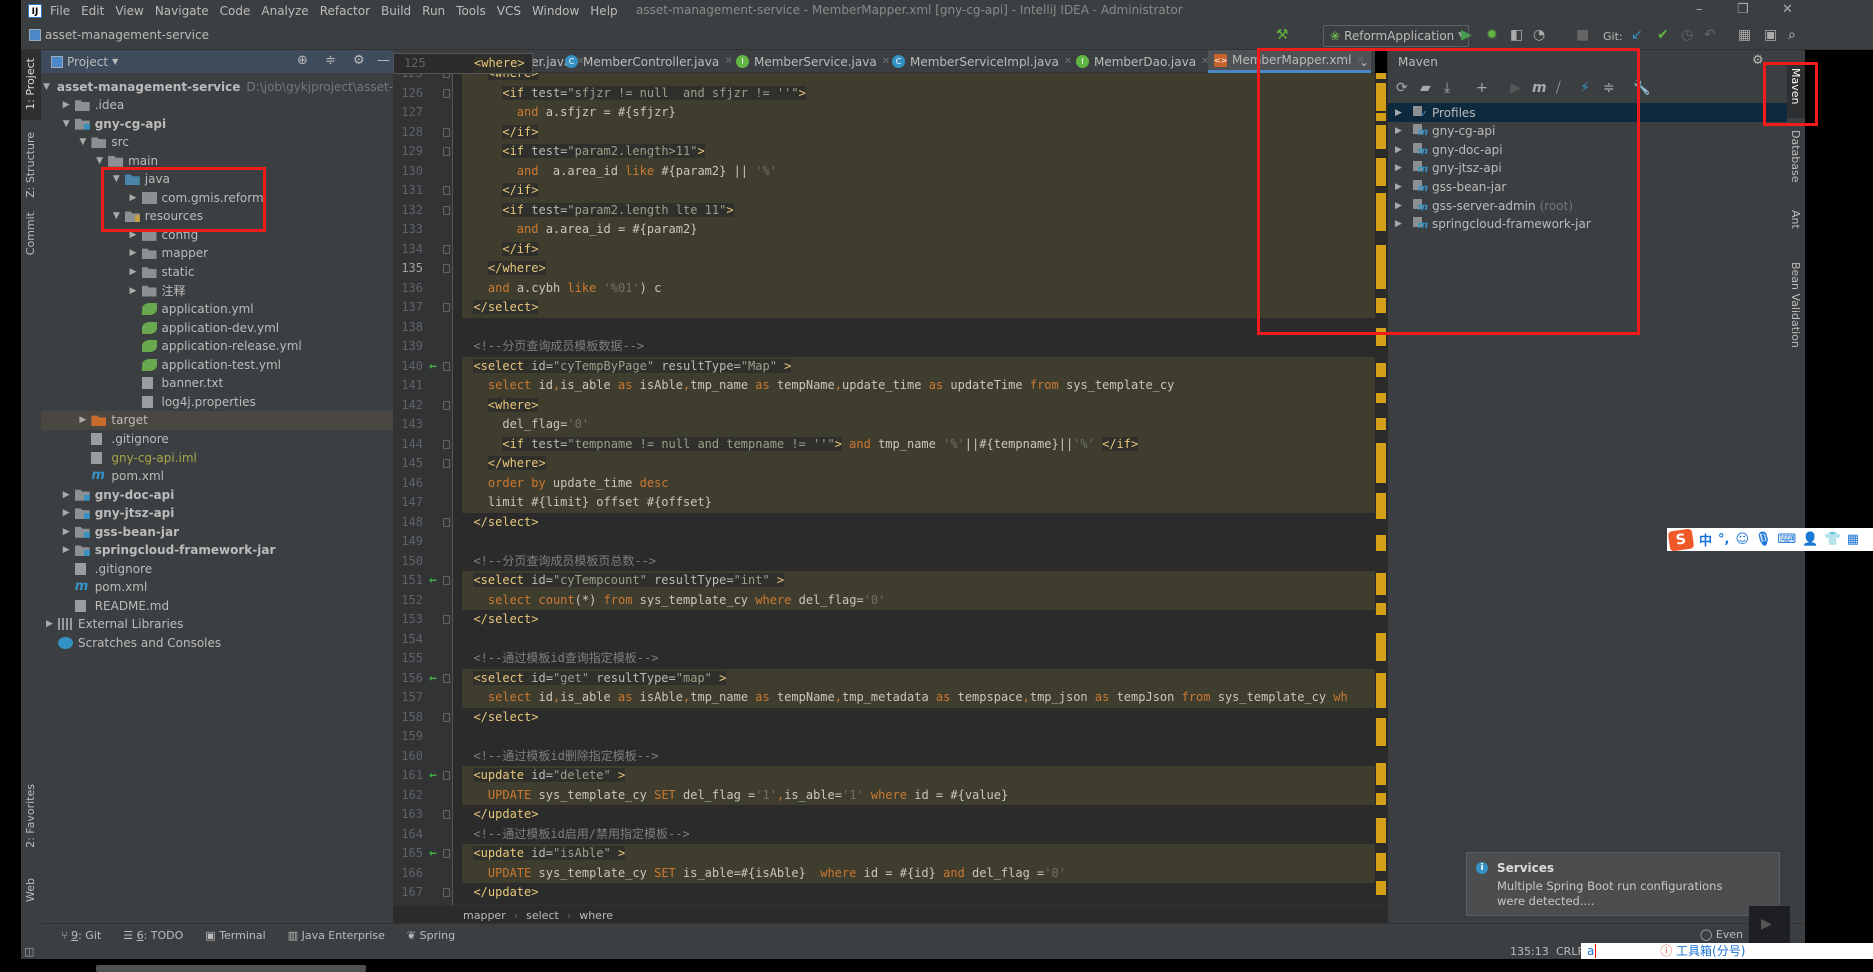 The width and height of the screenshot is (1873, 972). Describe the element at coordinates (596, 915) in the screenshot. I see `breadcrumb-where: where` at that location.